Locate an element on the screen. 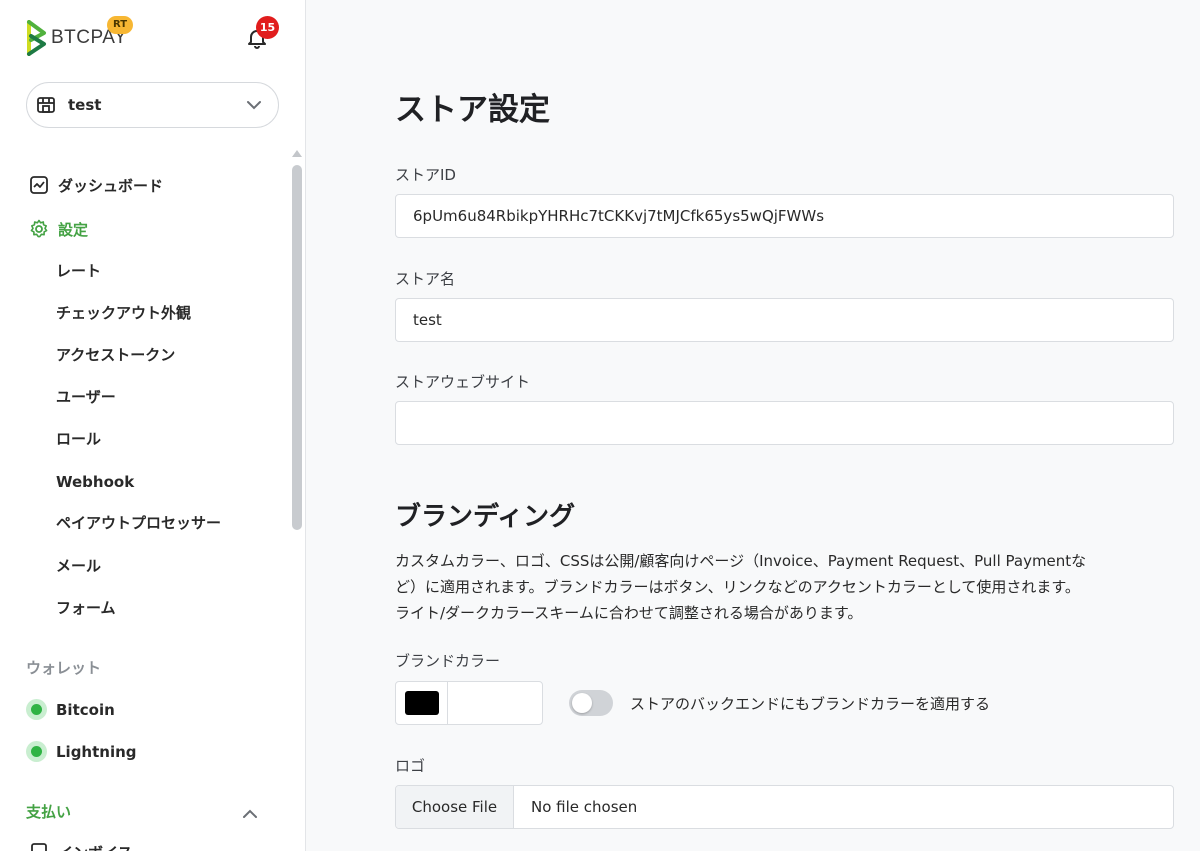 The height and width of the screenshot is (851, 1200). wallet-bitcoin-label: Bitcoin is located at coordinates (85, 709).